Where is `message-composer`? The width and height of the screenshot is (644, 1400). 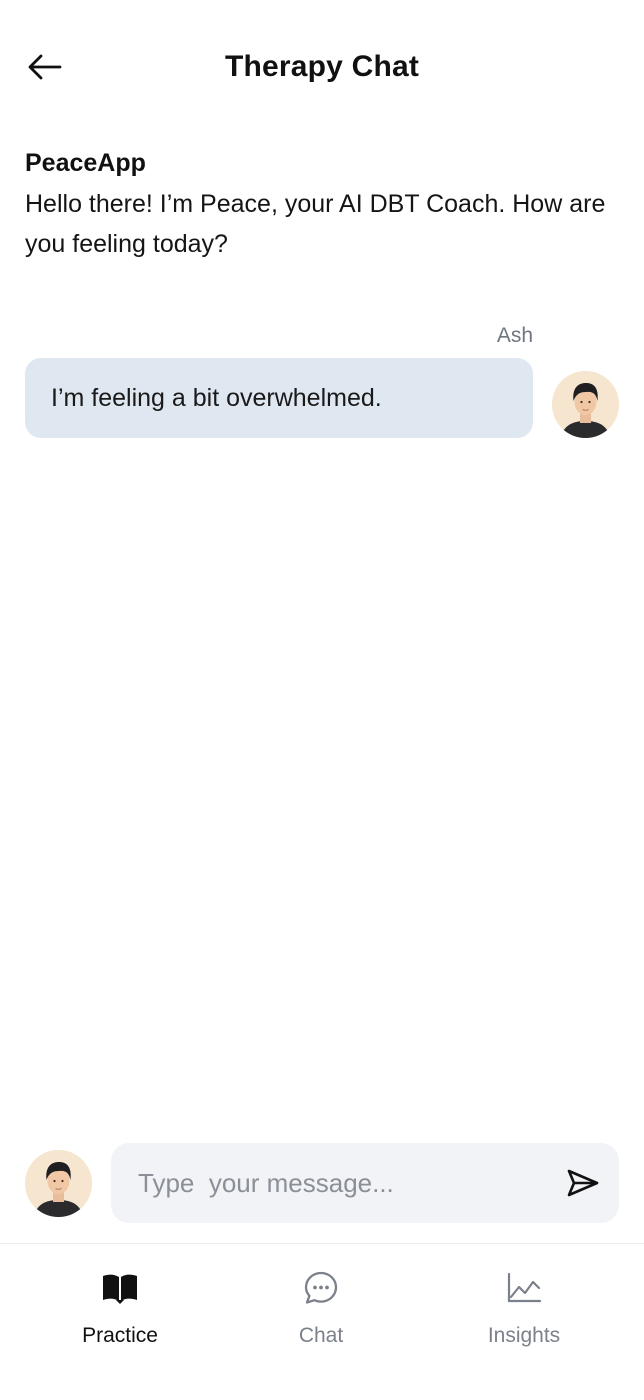
message-composer is located at coordinates (365, 1183).